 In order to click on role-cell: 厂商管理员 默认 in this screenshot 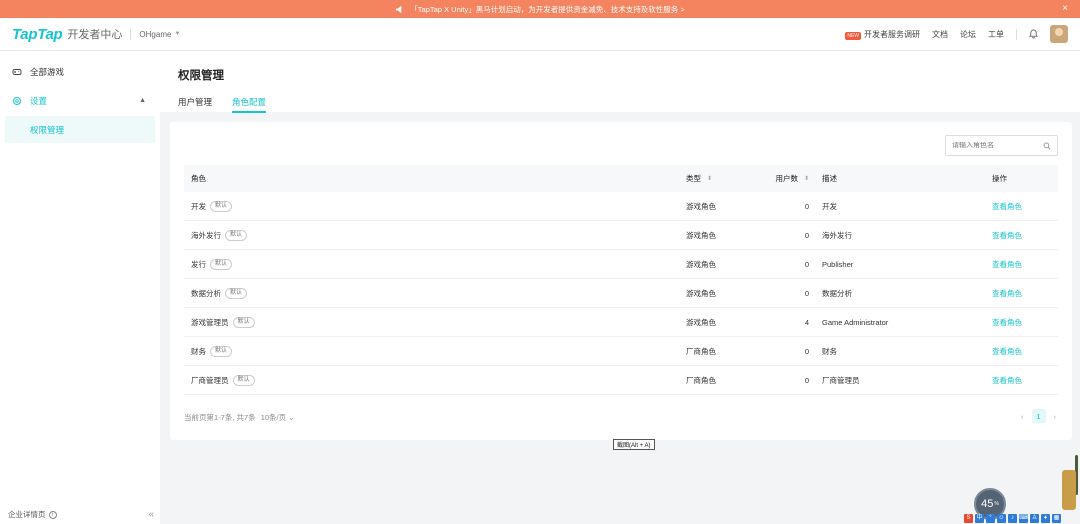, I will do `click(223, 380)`.